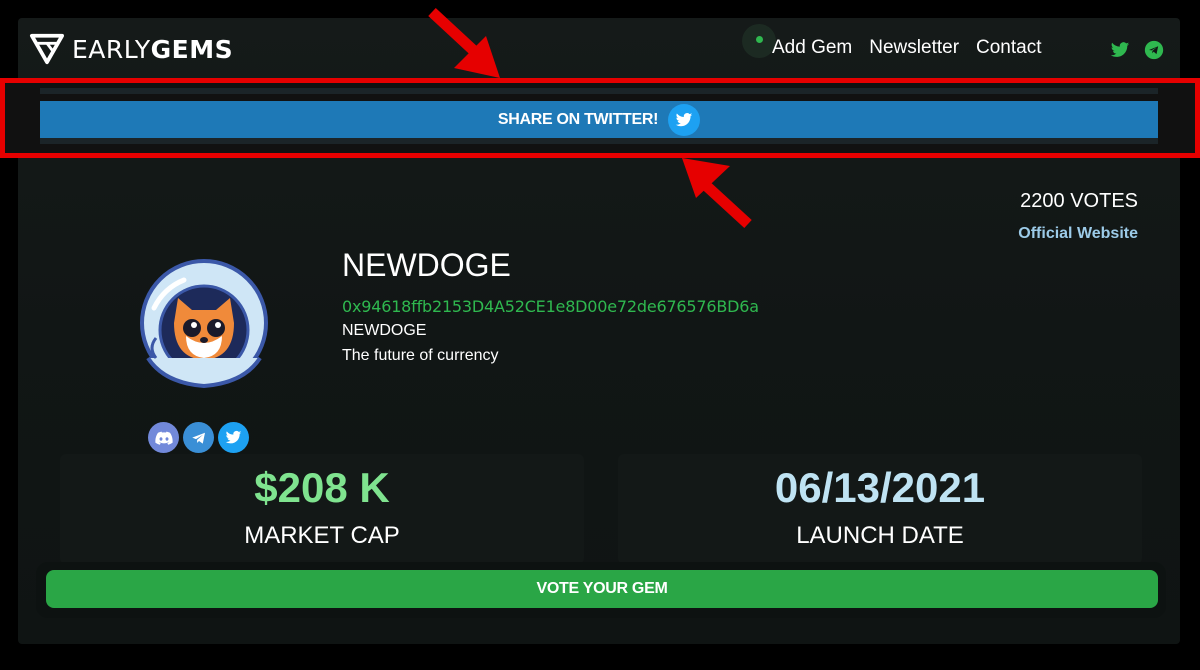  I want to click on launch-date-card: 06/13/2021 LAUNCH DATE, so click(880, 509).